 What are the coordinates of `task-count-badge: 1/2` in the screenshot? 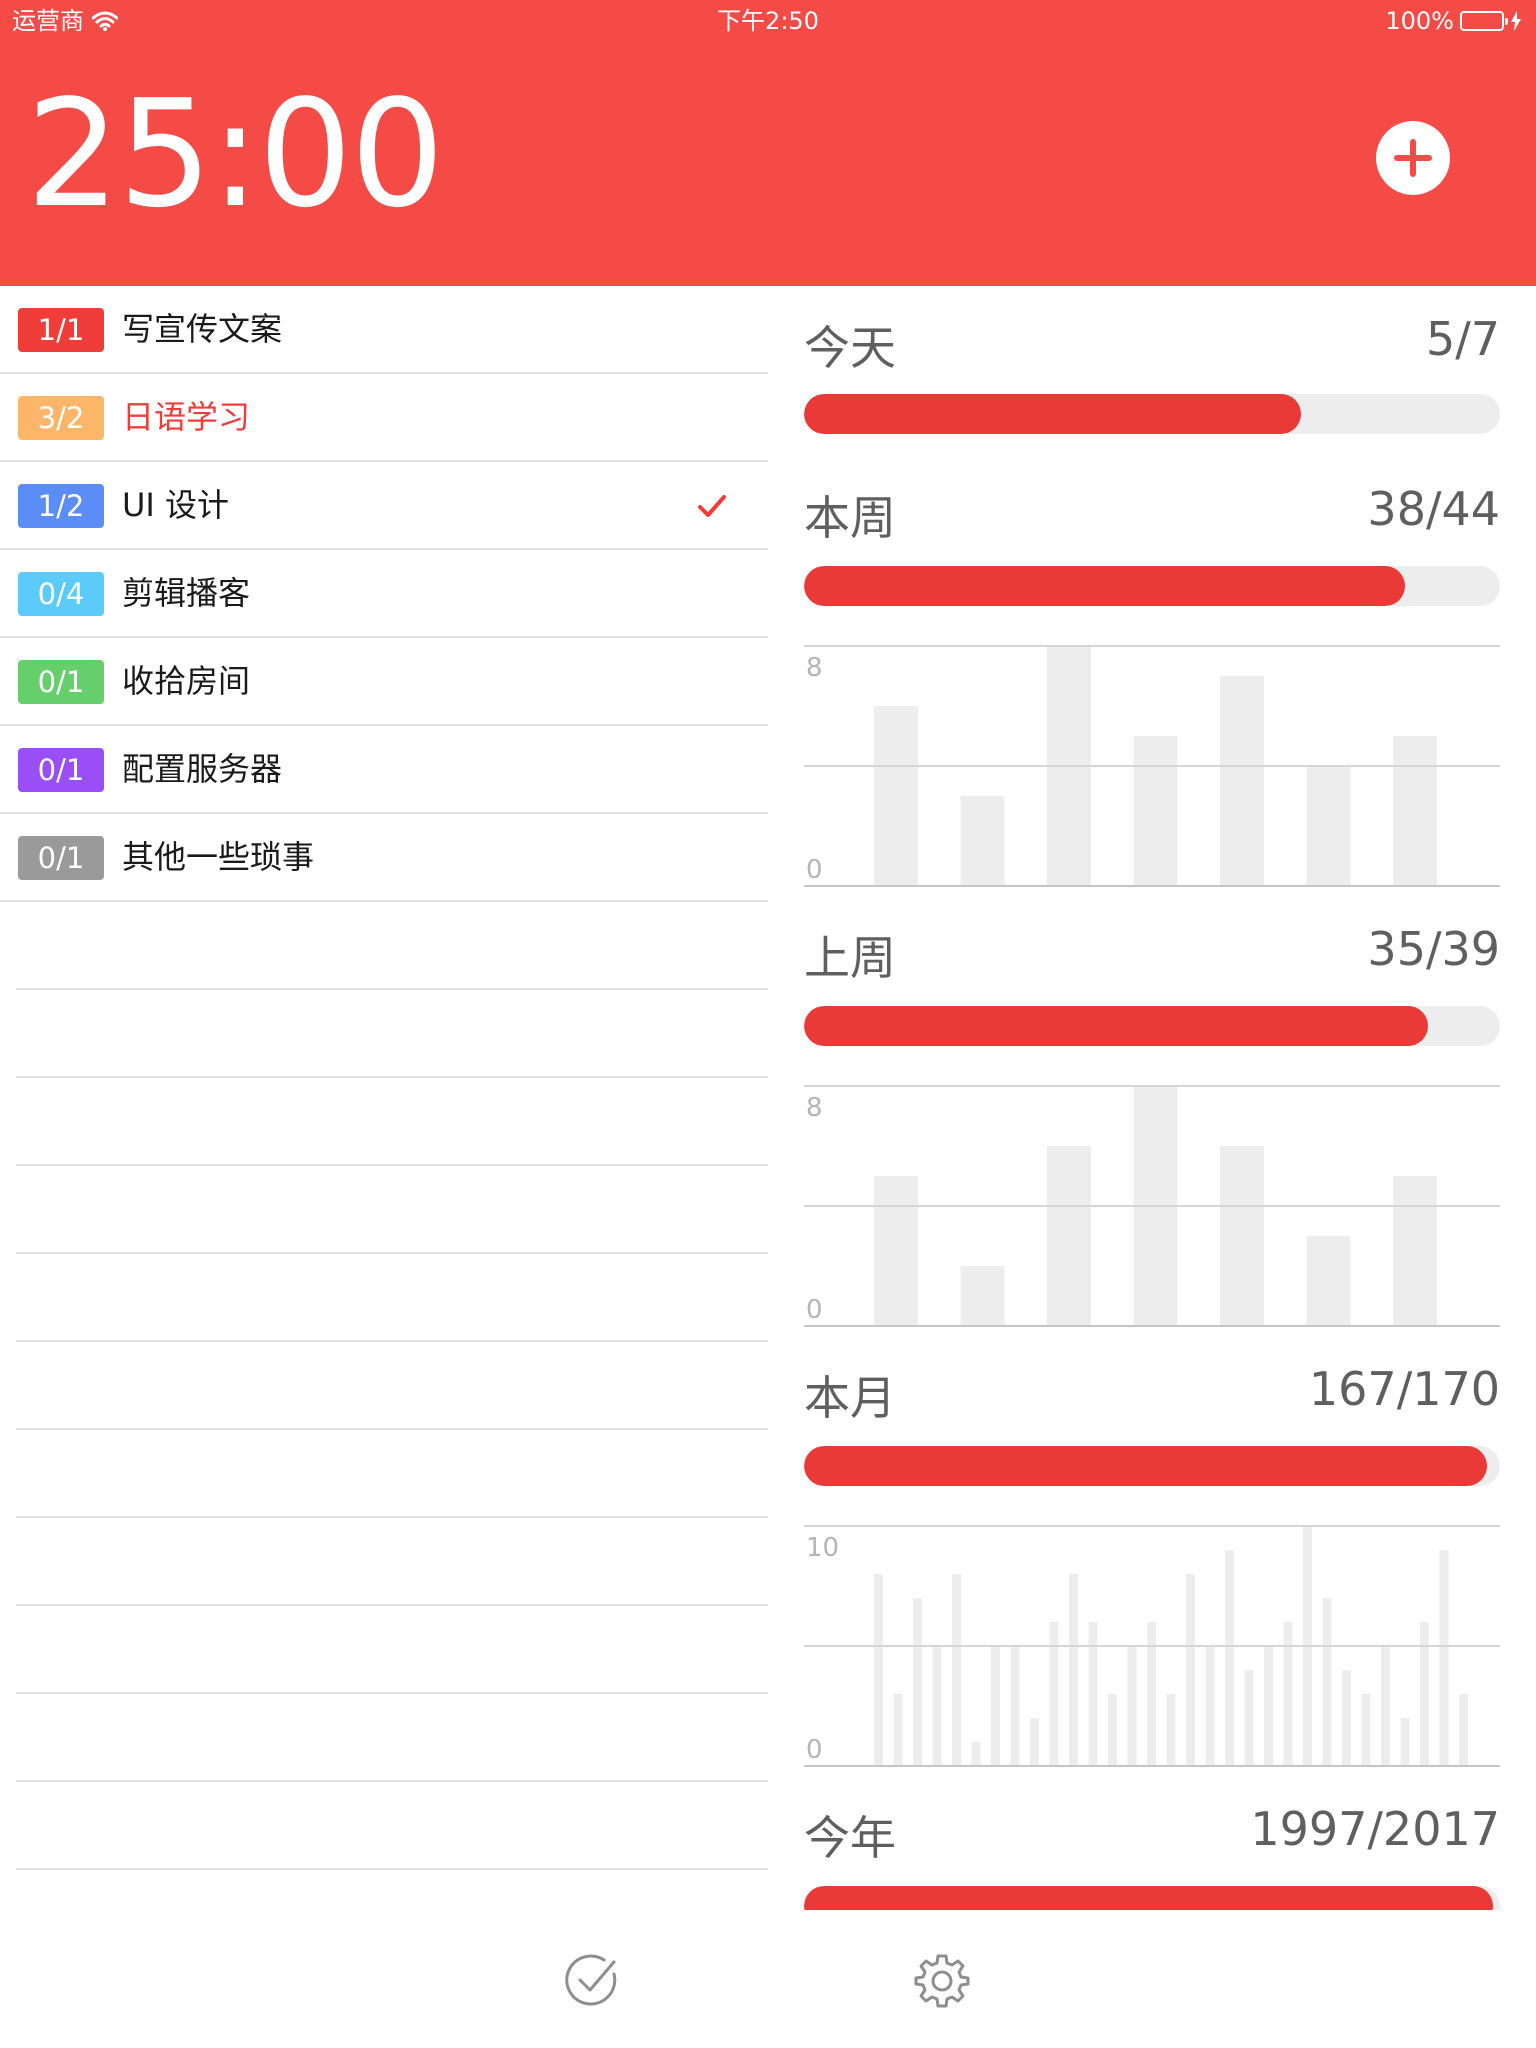 It's located at (61, 506).